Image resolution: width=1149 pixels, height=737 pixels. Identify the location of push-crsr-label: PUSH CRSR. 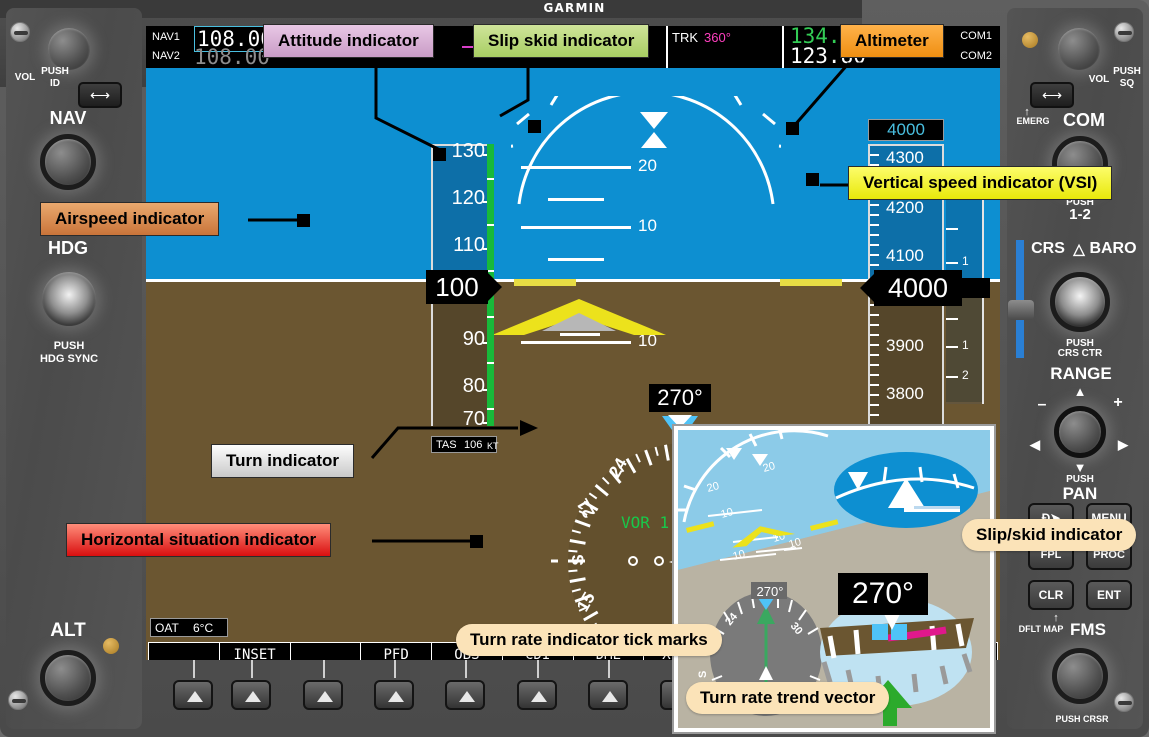
(1082, 719).